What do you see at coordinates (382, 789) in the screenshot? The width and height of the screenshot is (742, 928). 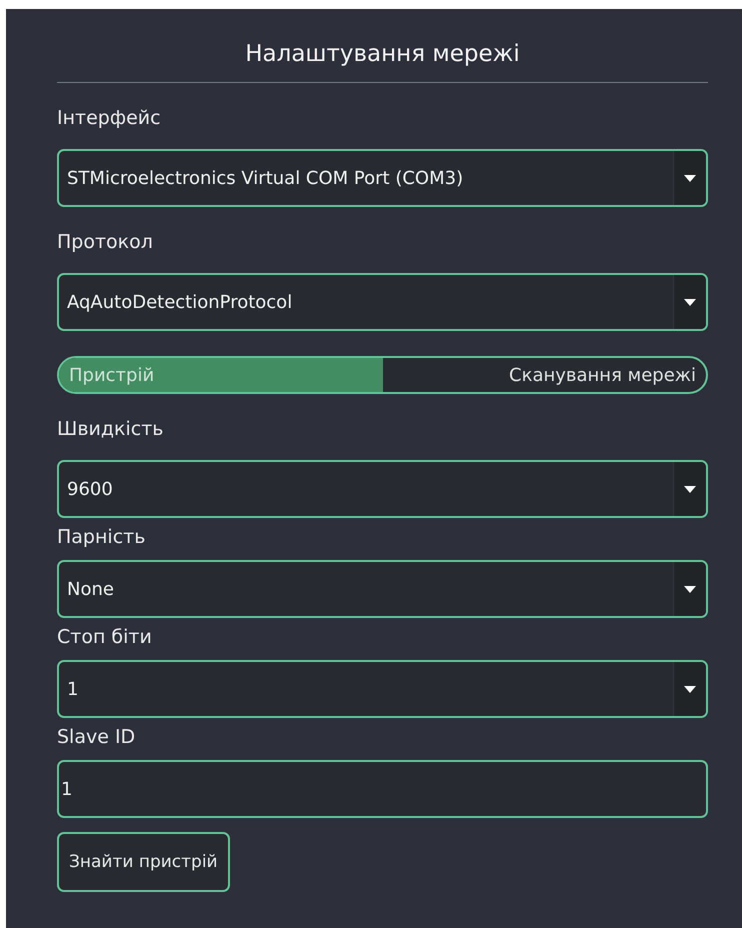 I see `input-field: 1` at bounding box center [382, 789].